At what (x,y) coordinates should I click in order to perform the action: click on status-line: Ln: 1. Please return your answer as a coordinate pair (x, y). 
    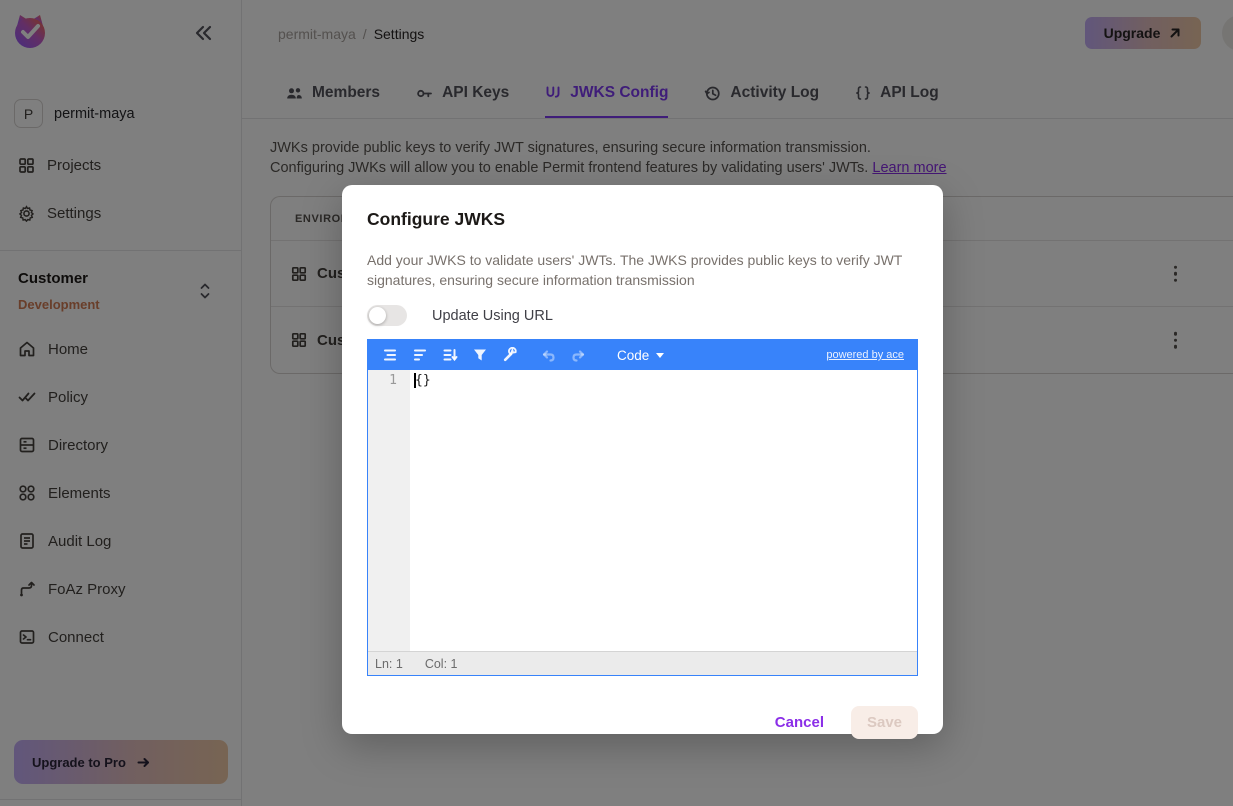
    Looking at the image, I should click on (389, 663).